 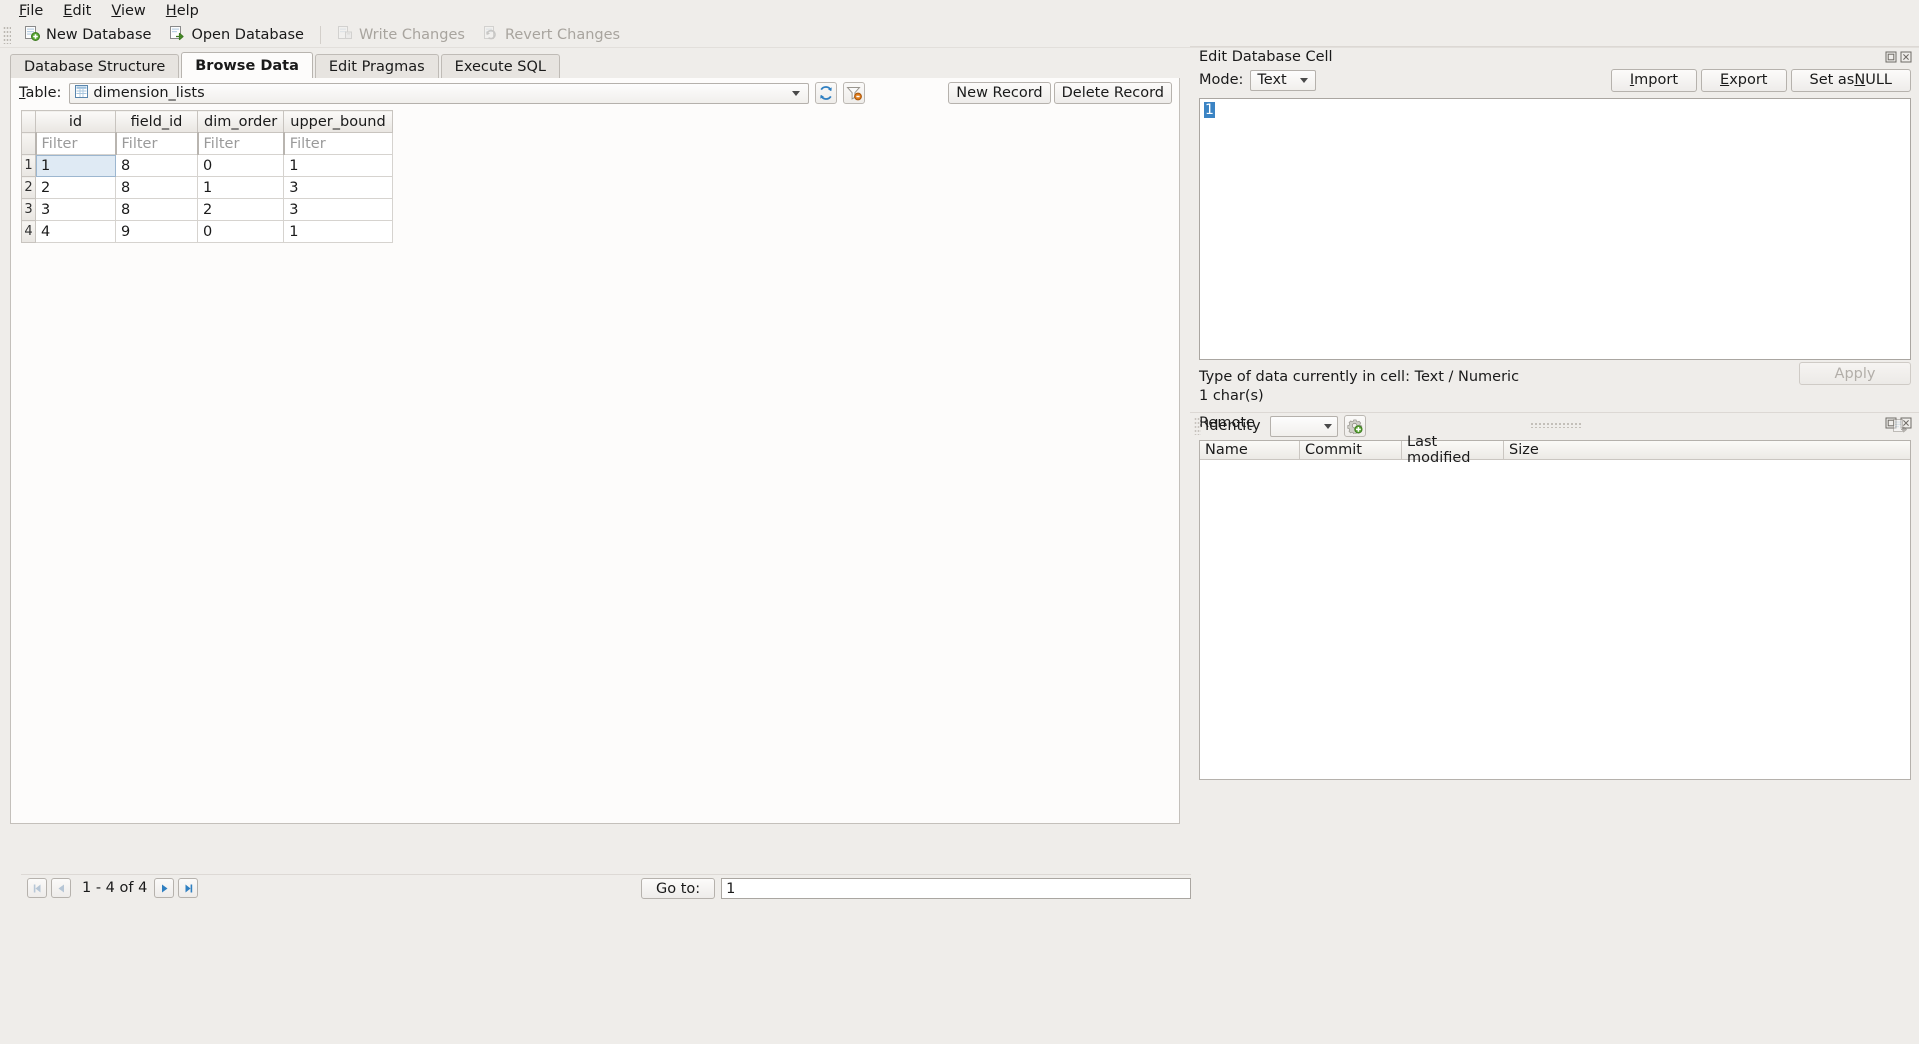 What do you see at coordinates (338, 187) in the screenshot?
I see `cell-2-upper_bound: 3` at bounding box center [338, 187].